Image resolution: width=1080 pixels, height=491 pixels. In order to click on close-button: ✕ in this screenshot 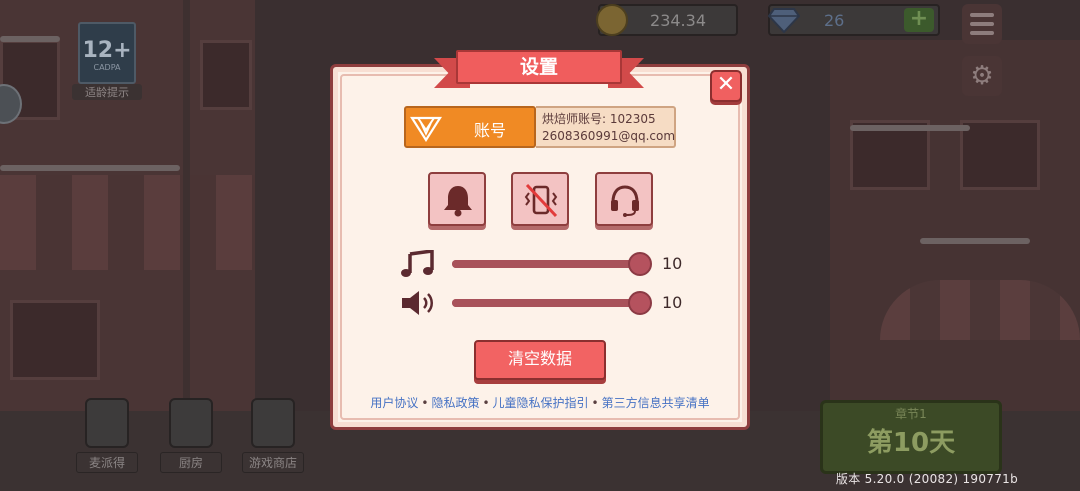, I will do `click(726, 86)`.